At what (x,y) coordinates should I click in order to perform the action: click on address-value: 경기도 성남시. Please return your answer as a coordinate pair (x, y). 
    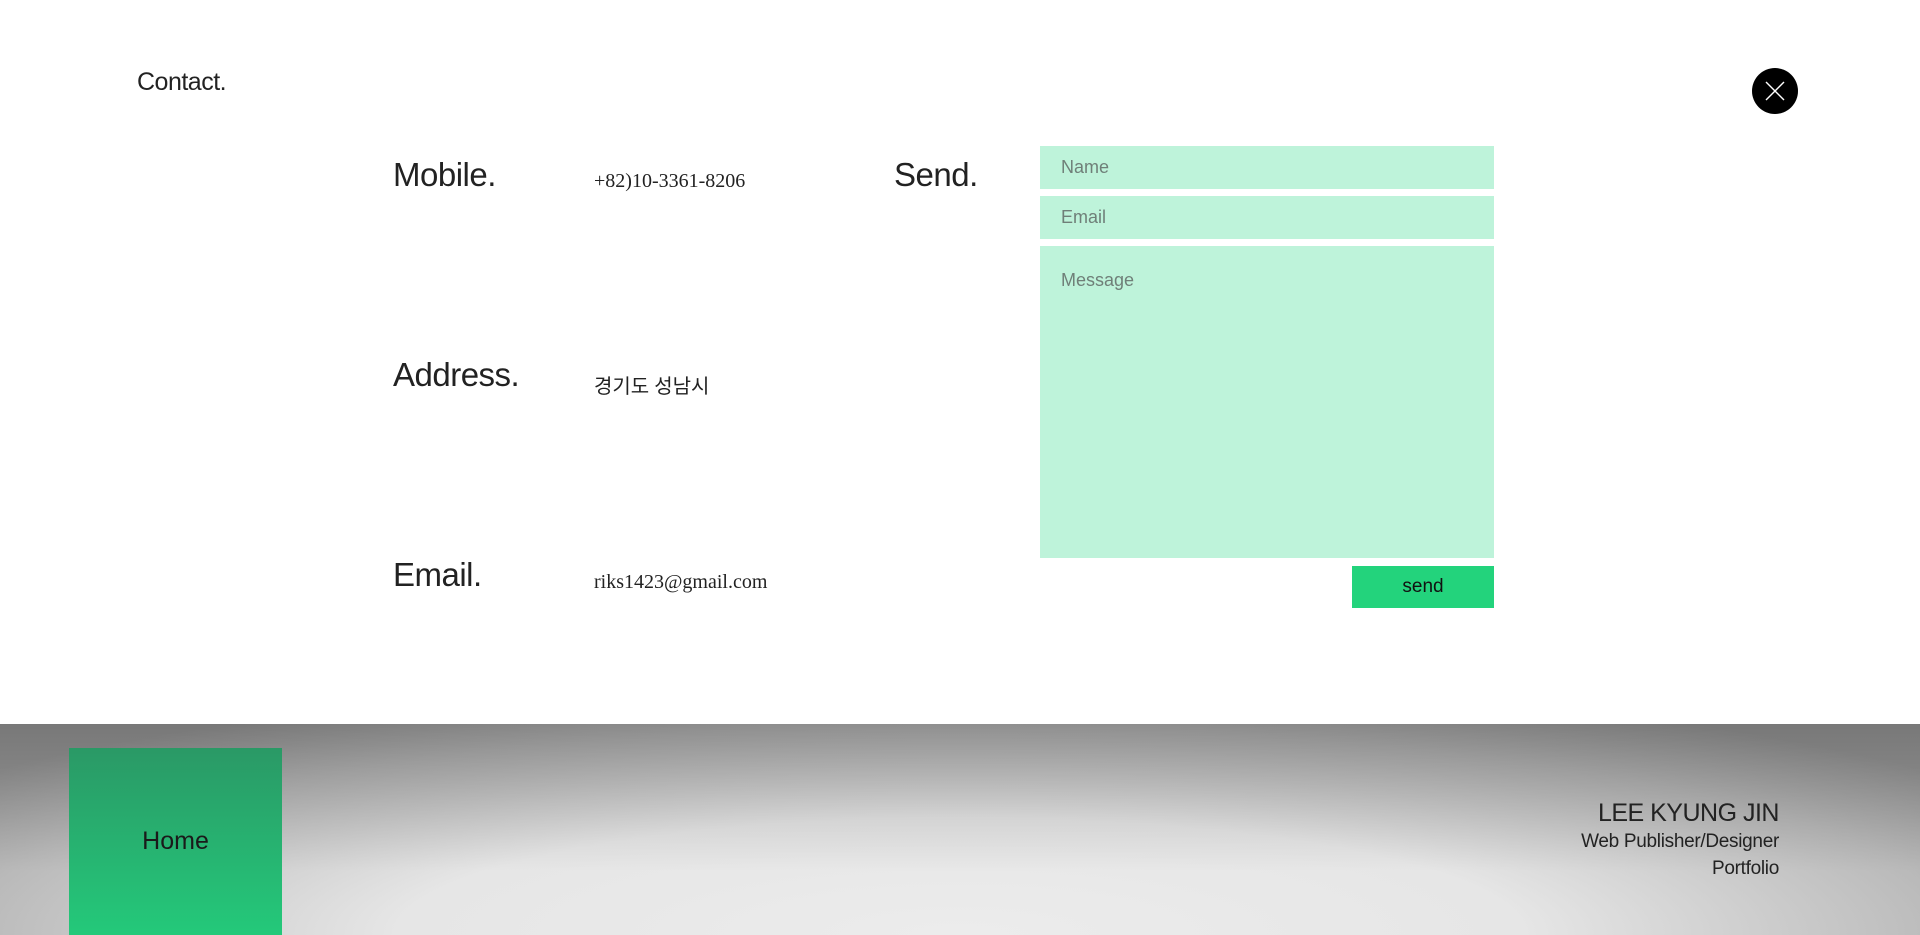
    Looking at the image, I should click on (652, 387).